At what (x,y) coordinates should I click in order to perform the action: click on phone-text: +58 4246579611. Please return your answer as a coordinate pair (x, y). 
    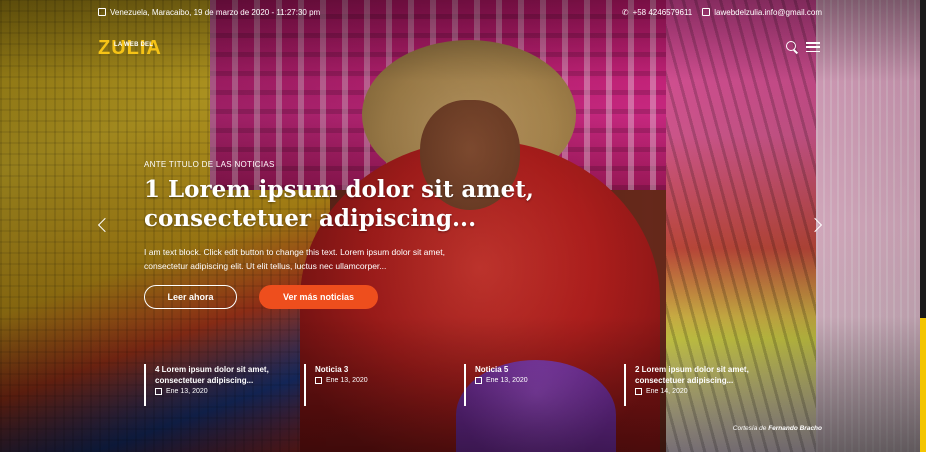
    Looking at the image, I should click on (662, 12).